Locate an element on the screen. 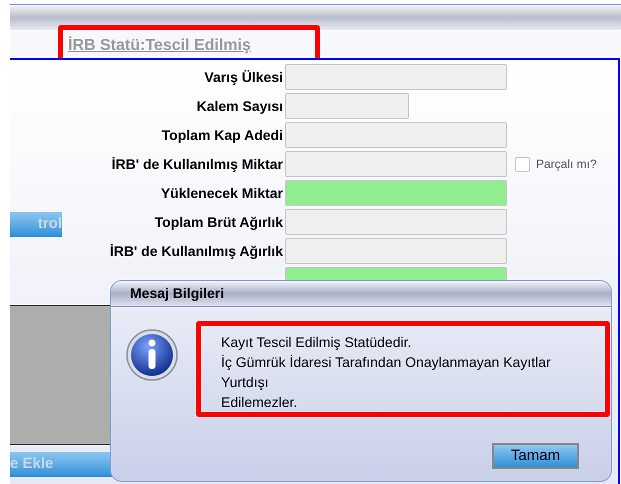 Image resolution: width=621 pixels, height=484 pixels. field-label: Toplam Kap Adedi is located at coordinates (222, 135).